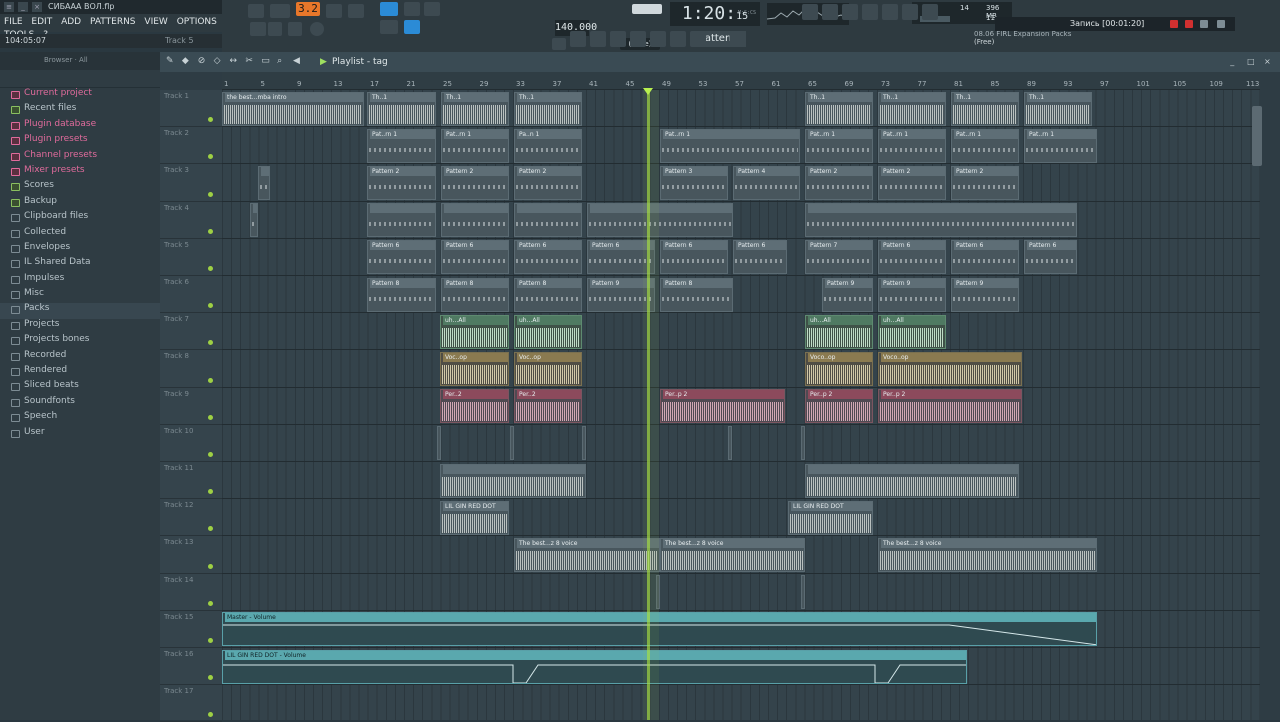  What do you see at coordinates (810, 12) in the screenshot?
I see `refresh-icon` at bounding box center [810, 12].